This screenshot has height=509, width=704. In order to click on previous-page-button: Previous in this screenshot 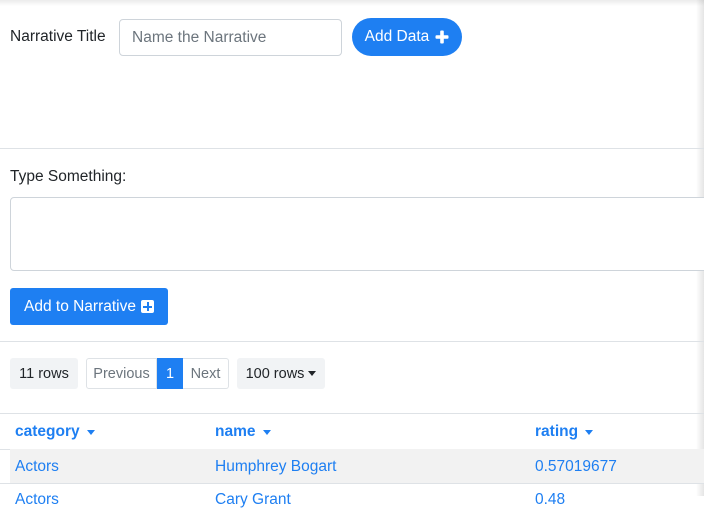, I will do `click(121, 373)`.